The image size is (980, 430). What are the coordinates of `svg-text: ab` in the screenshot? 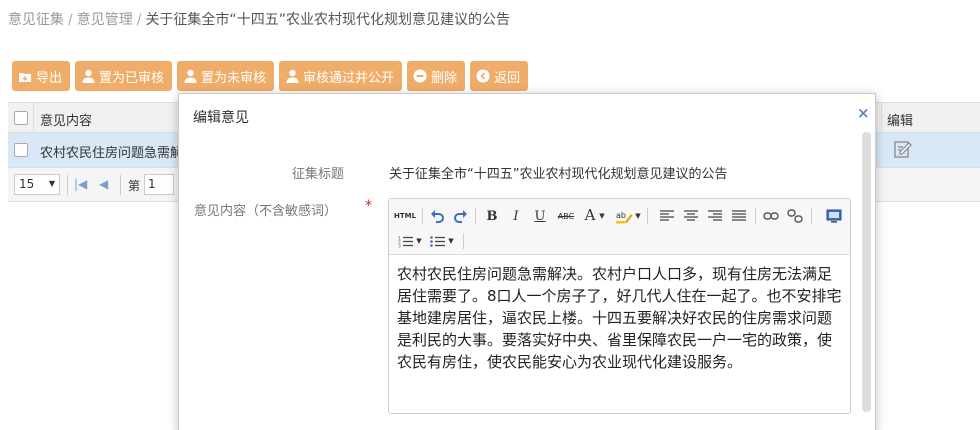 It's located at (621, 215).